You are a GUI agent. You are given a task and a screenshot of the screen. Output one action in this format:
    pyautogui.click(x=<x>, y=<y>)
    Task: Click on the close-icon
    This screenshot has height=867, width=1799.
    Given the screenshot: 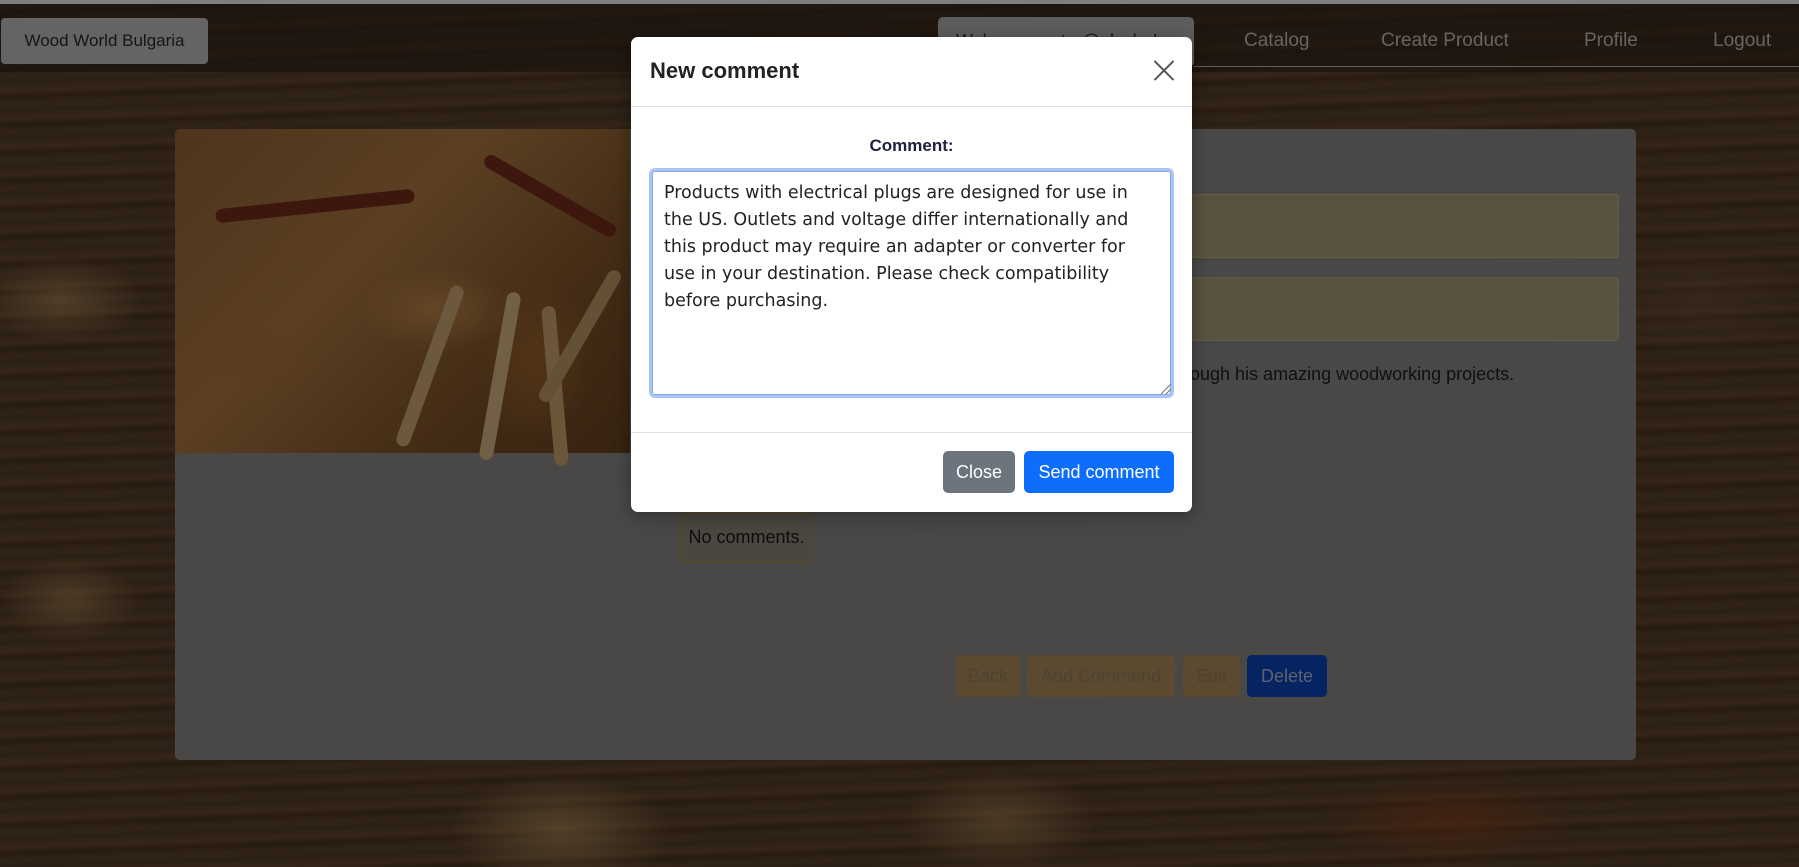 What is the action you would take?
    pyautogui.click(x=1164, y=70)
    